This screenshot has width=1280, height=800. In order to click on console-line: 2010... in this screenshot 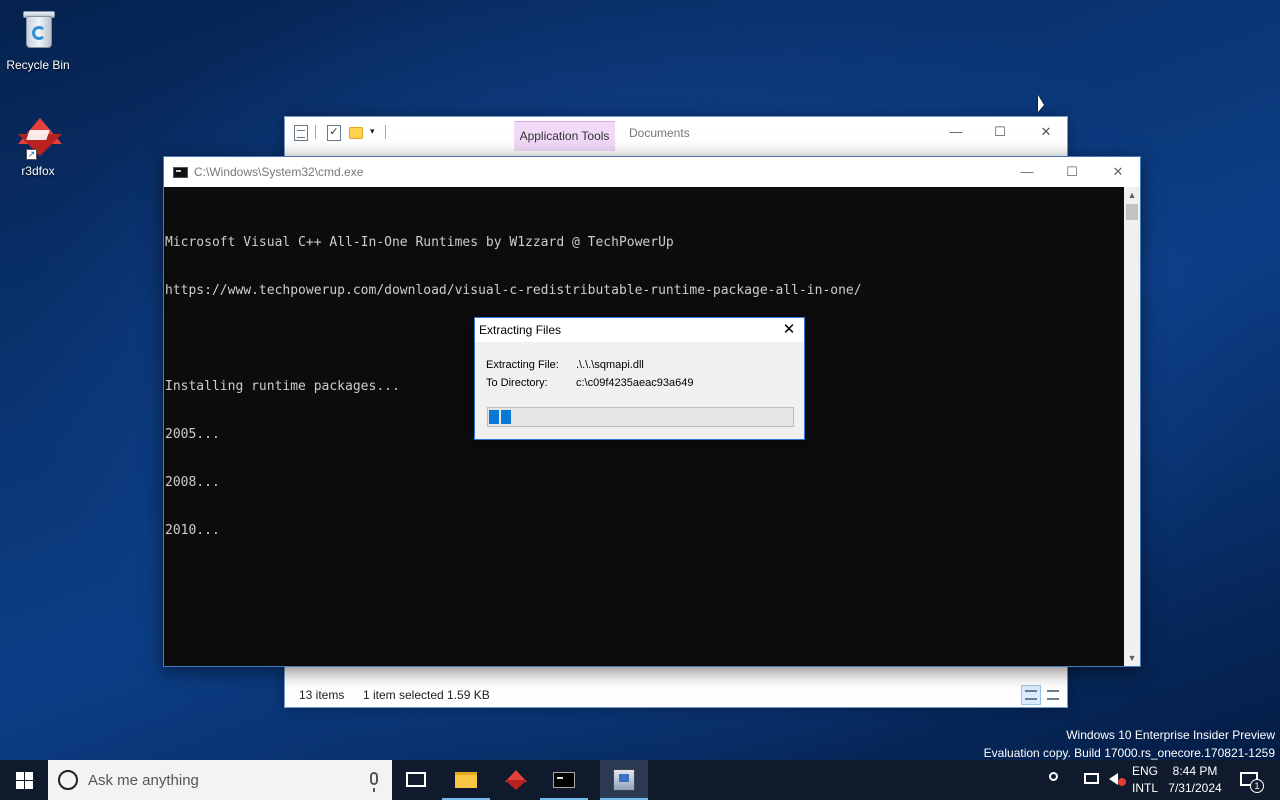, I will do `click(192, 530)`.